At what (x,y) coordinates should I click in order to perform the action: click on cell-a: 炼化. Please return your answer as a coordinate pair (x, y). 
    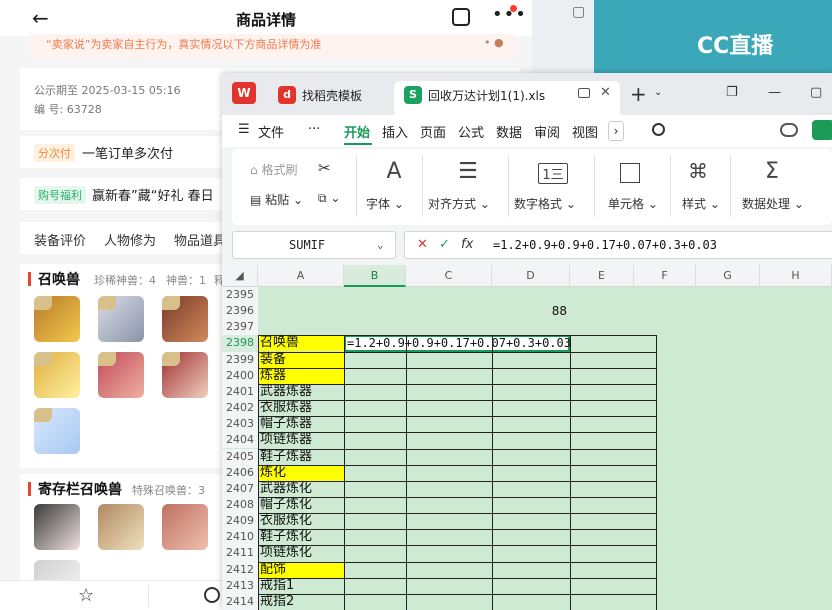
    Looking at the image, I should click on (301, 472).